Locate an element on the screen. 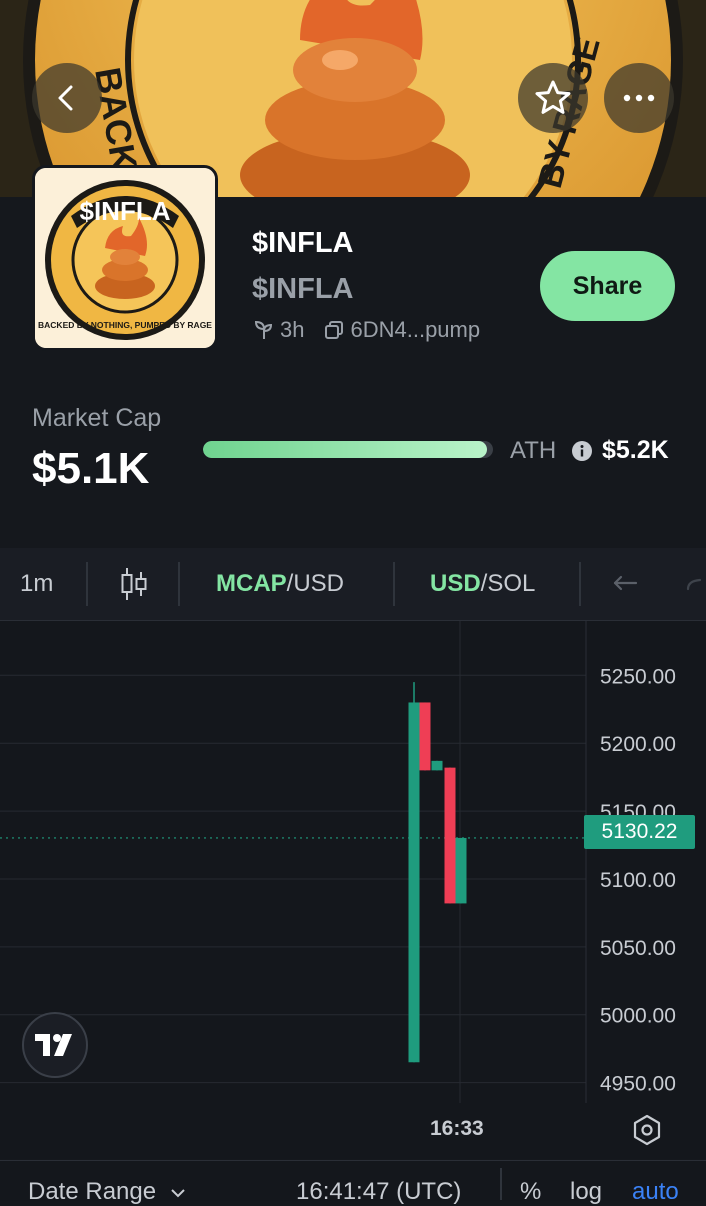 The height and width of the screenshot is (1206, 706). chart-type-button is located at coordinates (134, 584).